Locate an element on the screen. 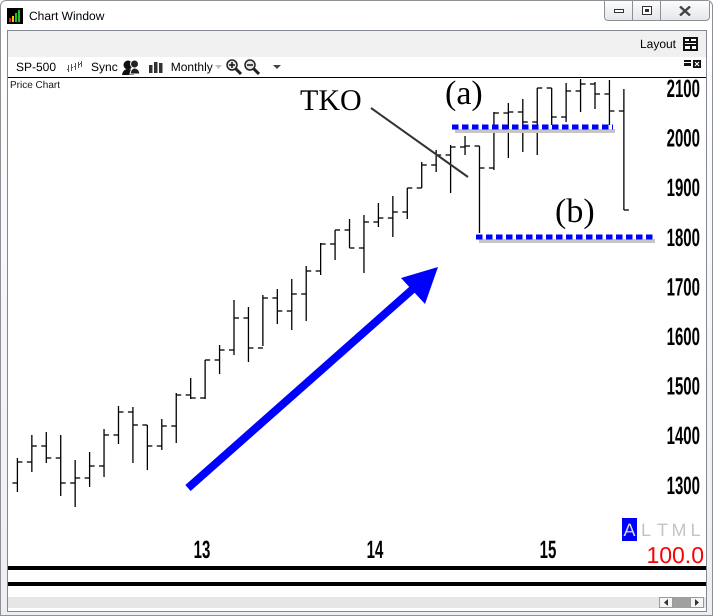 Image resolution: width=713 pixels, height=616 pixels. annotation-label: (b) is located at coordinates (575, 211).